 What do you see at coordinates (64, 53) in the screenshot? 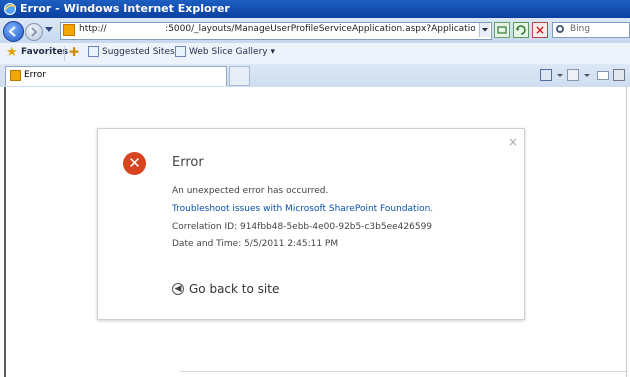
I see `divider` at bounding box center [64, 53].